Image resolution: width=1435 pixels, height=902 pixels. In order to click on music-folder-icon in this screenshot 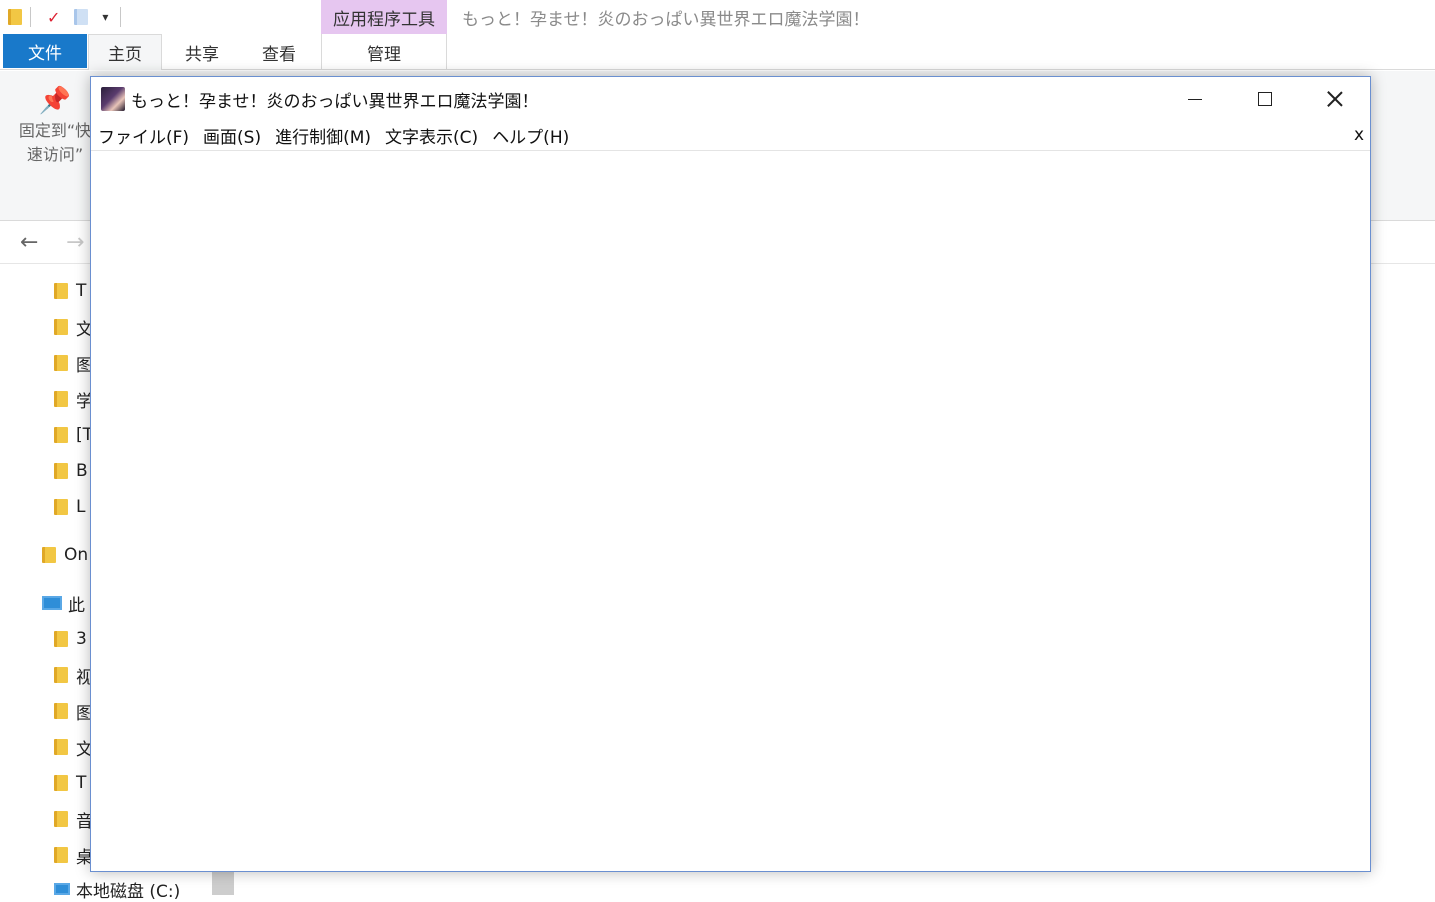, I will do `click(61, 819)`.